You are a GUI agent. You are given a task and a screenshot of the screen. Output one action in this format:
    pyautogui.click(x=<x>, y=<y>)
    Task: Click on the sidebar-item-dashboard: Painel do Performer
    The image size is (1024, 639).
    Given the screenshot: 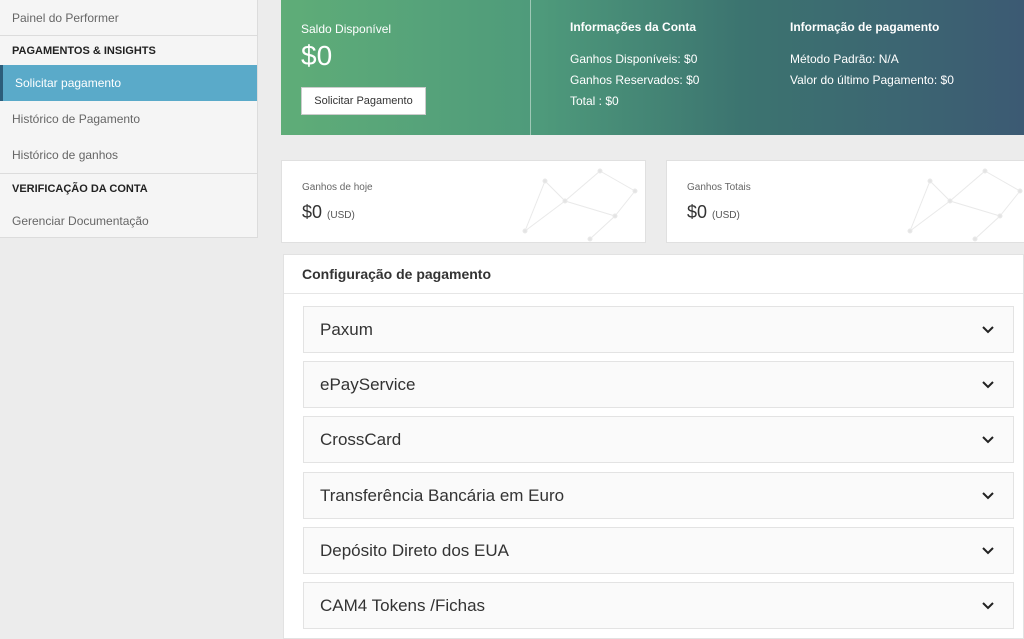 What is the action you would take?
    pyautogui.click(x=128, y=17)
    